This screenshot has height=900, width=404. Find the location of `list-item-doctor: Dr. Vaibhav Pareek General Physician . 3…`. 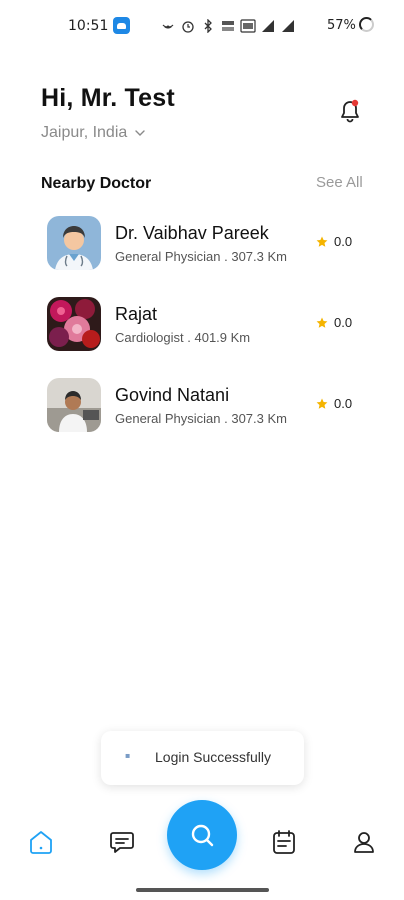

list-item-doctor: Dr. Vaibhav Pareek General Physician . 3… is located at coordinates (202, 248).